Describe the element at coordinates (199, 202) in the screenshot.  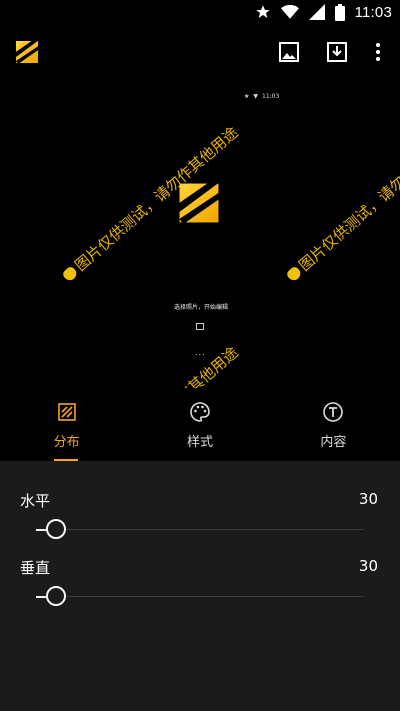
I see `preview-logo-icon` at that location.